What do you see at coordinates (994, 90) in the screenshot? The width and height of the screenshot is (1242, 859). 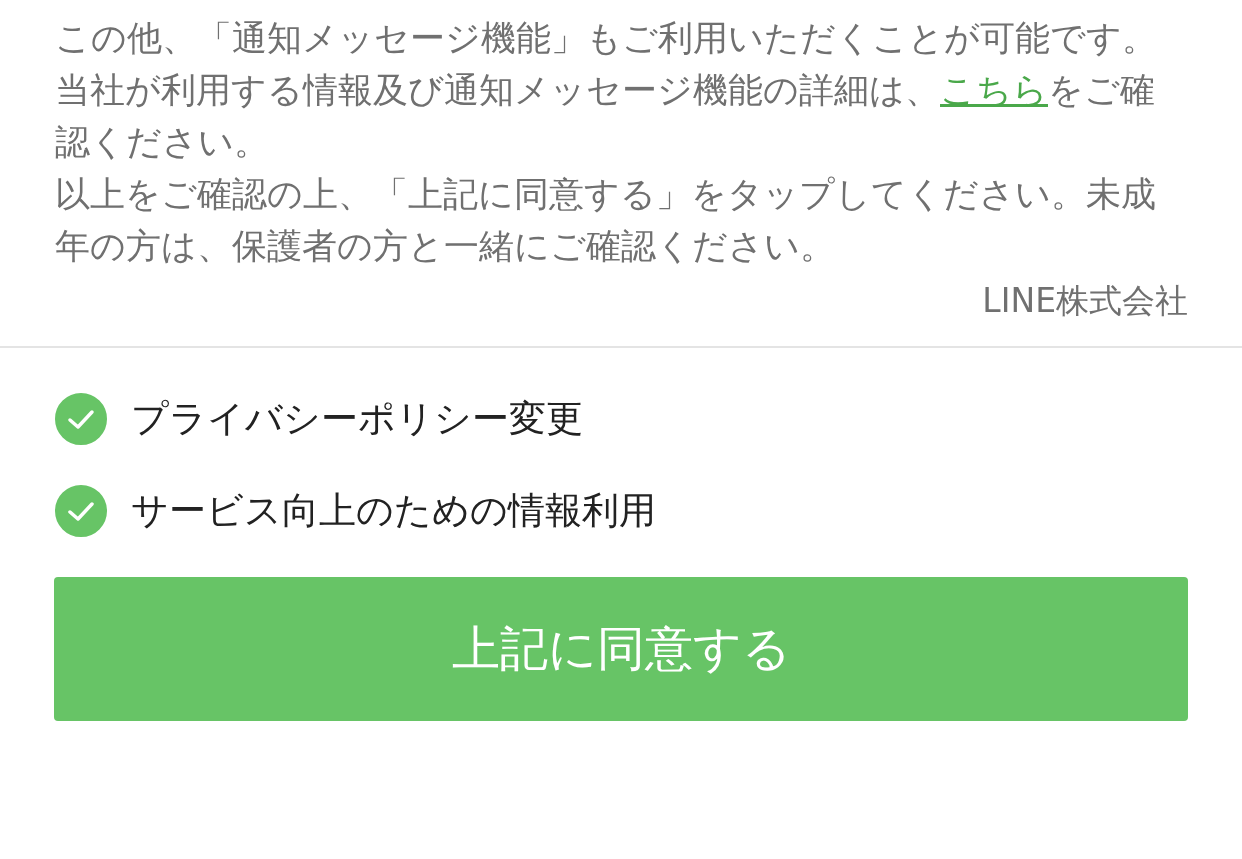 I see `details-link: こちら` at bounding box center [994, 90].